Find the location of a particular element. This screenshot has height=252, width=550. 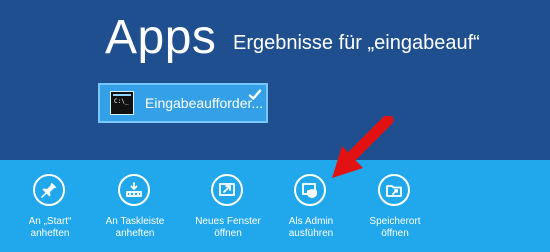

run-as-admin-label: Als Admin ausführen is located at coordinates (311, 227).